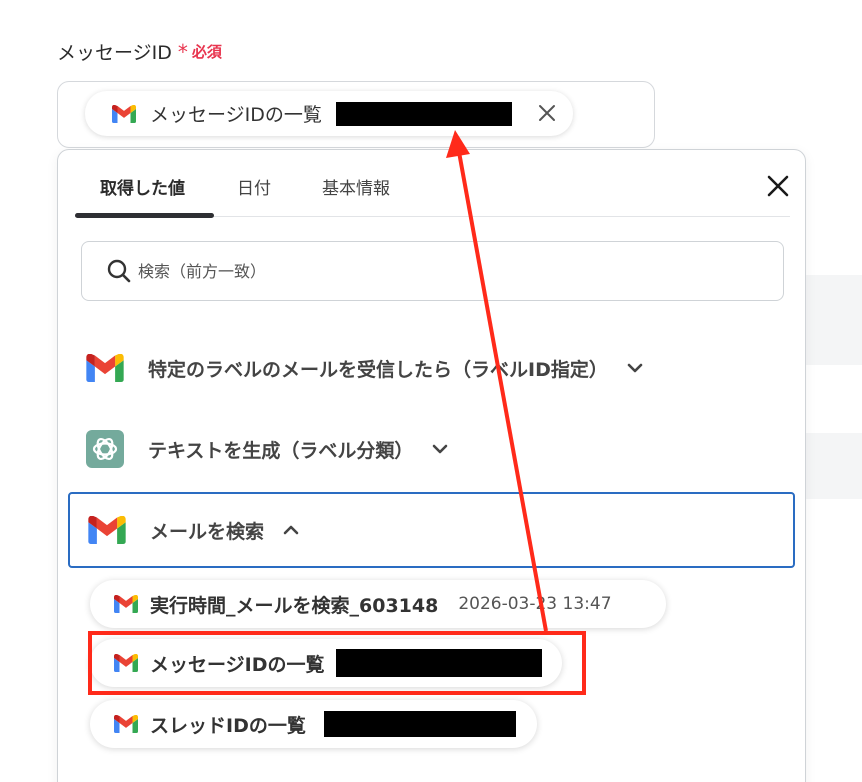  What do you see at coordinates (337, 663) in the screenshot?
I see `annotation-highlight-box` at bounding box center [337, 663].